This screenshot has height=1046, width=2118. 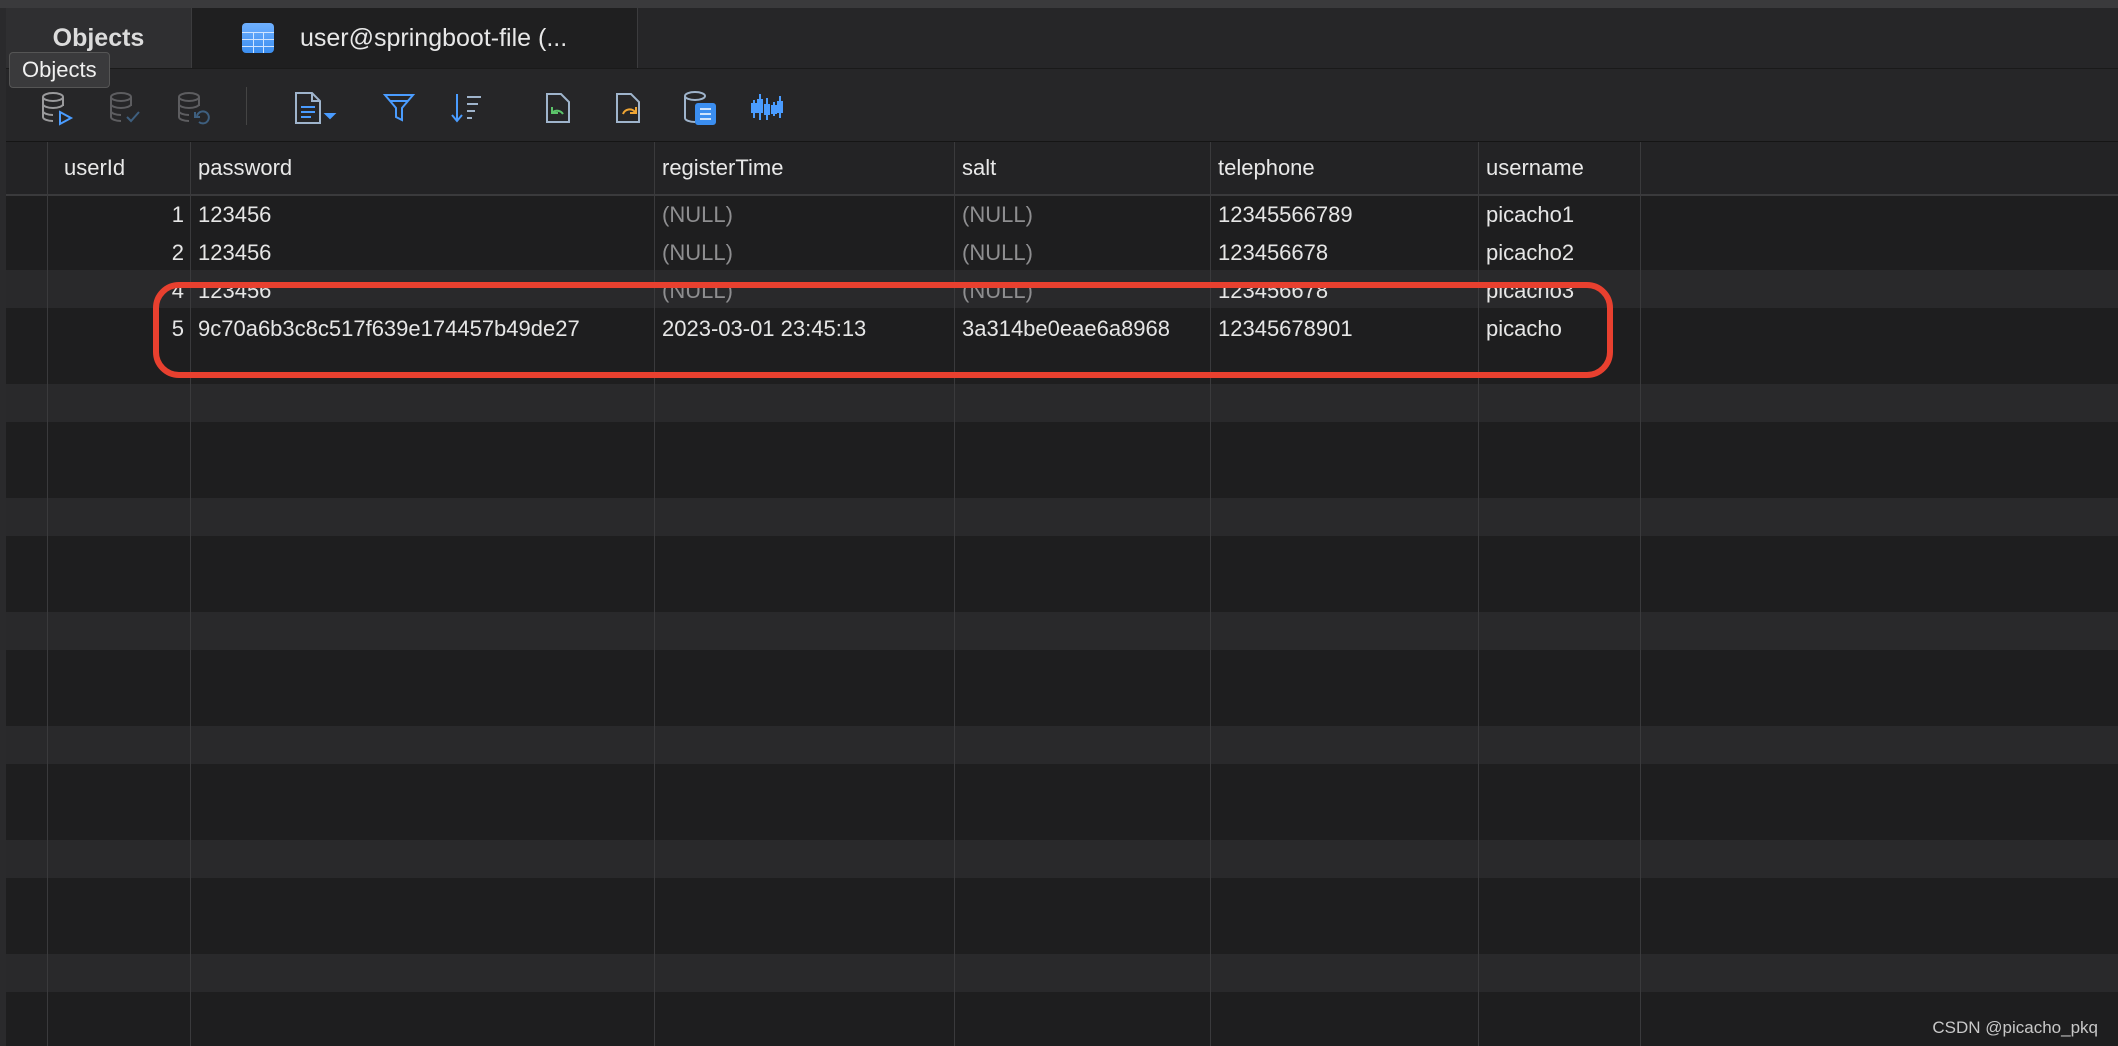 What do you see at coordinates (57, 108) in the screenshot?
I see `db-run-icon` at bounding box center [57, 108].